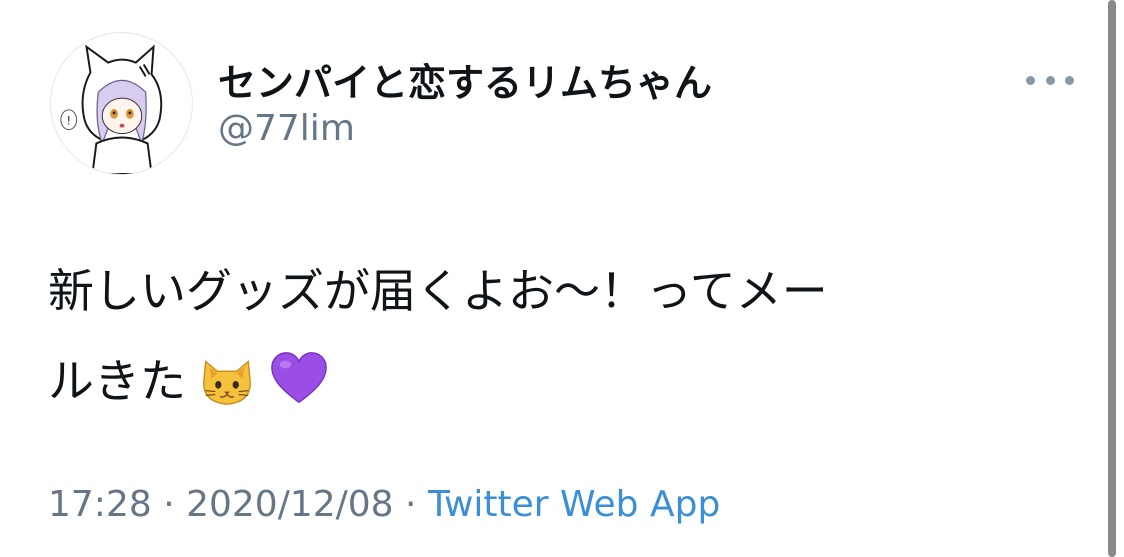  I want to click on tweet-text-line-1: 新しいグッズが届くよお〜！ってメー, so click(438, 291).